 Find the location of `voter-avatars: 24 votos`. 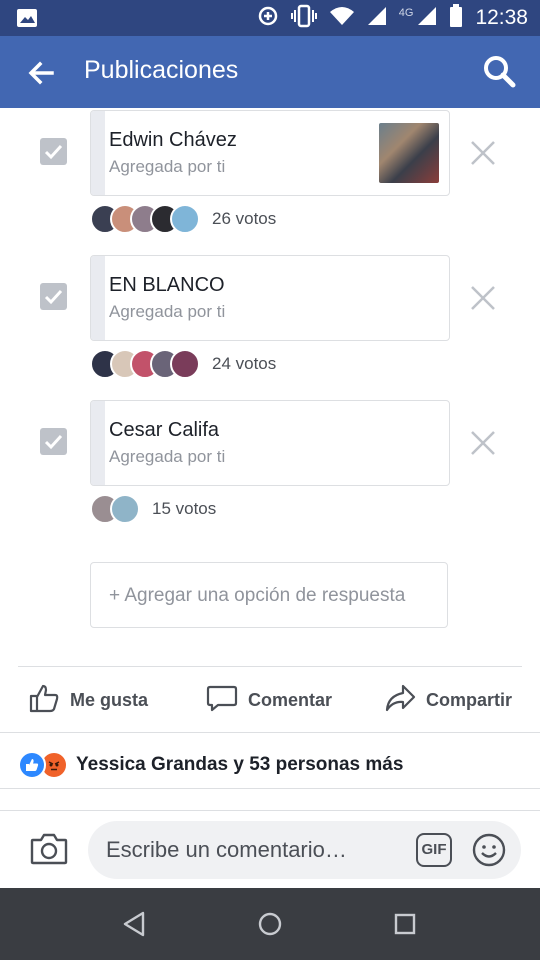

voter-avatars: 24 votos is located at coordinates (183, 364).